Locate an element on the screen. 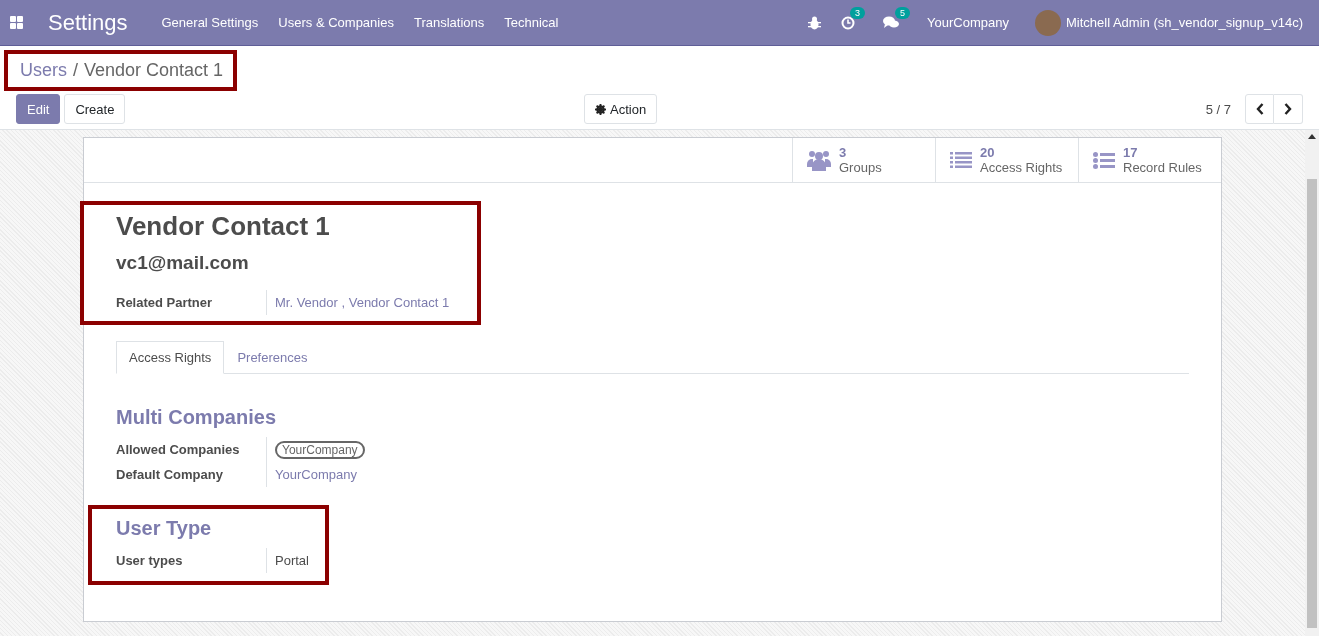 The height and width of the screenshot is (637, 1319). chevron-right-icon is located at coordinates (1288, 109).